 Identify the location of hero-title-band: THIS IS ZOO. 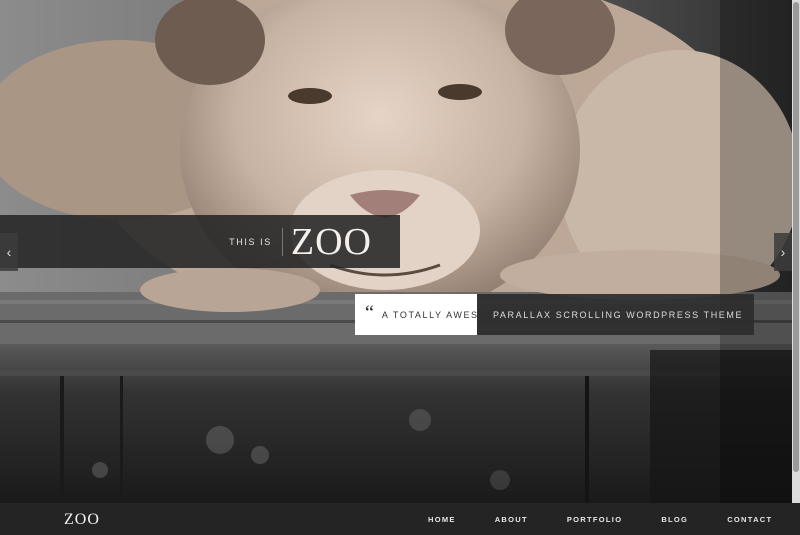
(200, 241).